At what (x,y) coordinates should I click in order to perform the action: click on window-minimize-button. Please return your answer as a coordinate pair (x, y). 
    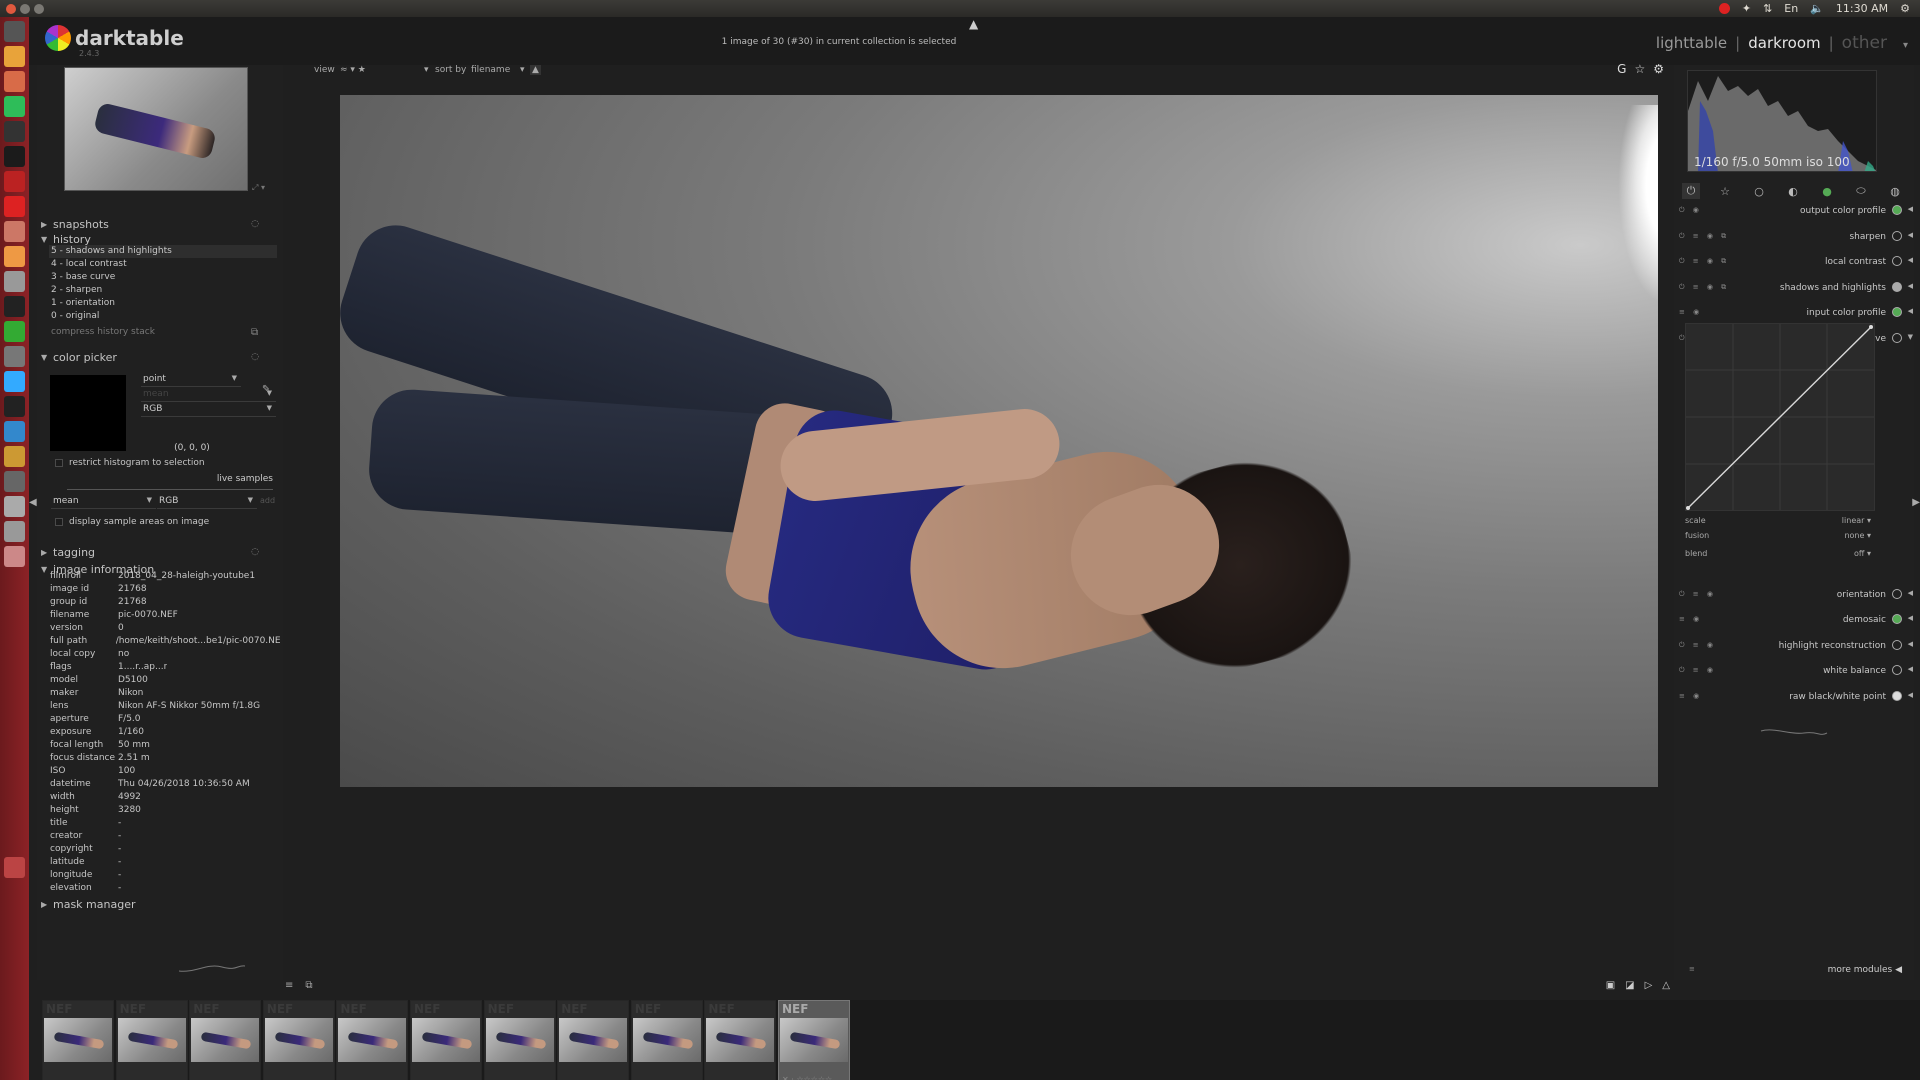
    Looking at the image, I should click on (25, 8).